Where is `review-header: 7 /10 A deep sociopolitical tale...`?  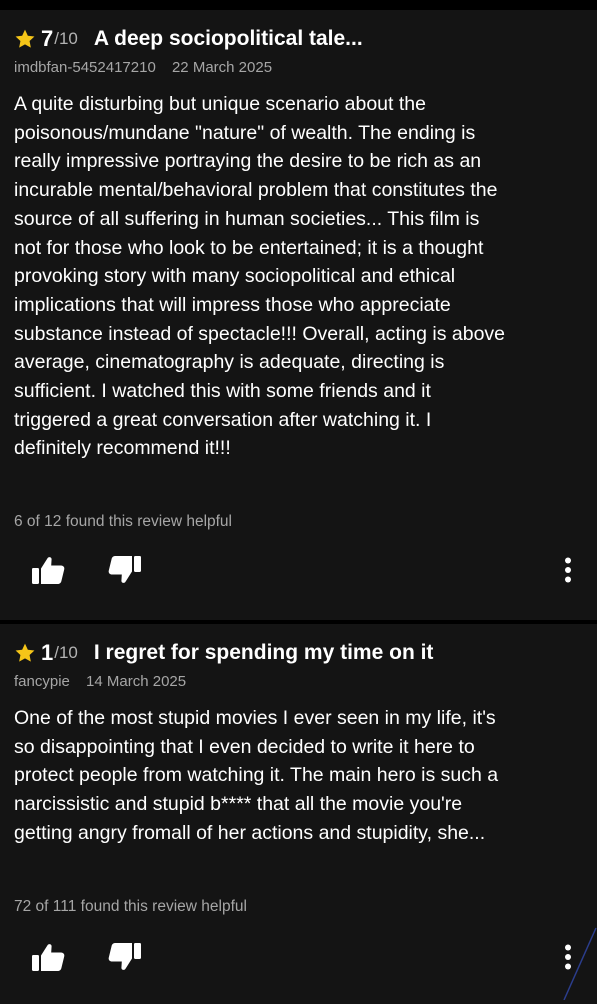 review-header: 7 /10 A deep sociopolitical tale... is located at coordinates (188, 39).